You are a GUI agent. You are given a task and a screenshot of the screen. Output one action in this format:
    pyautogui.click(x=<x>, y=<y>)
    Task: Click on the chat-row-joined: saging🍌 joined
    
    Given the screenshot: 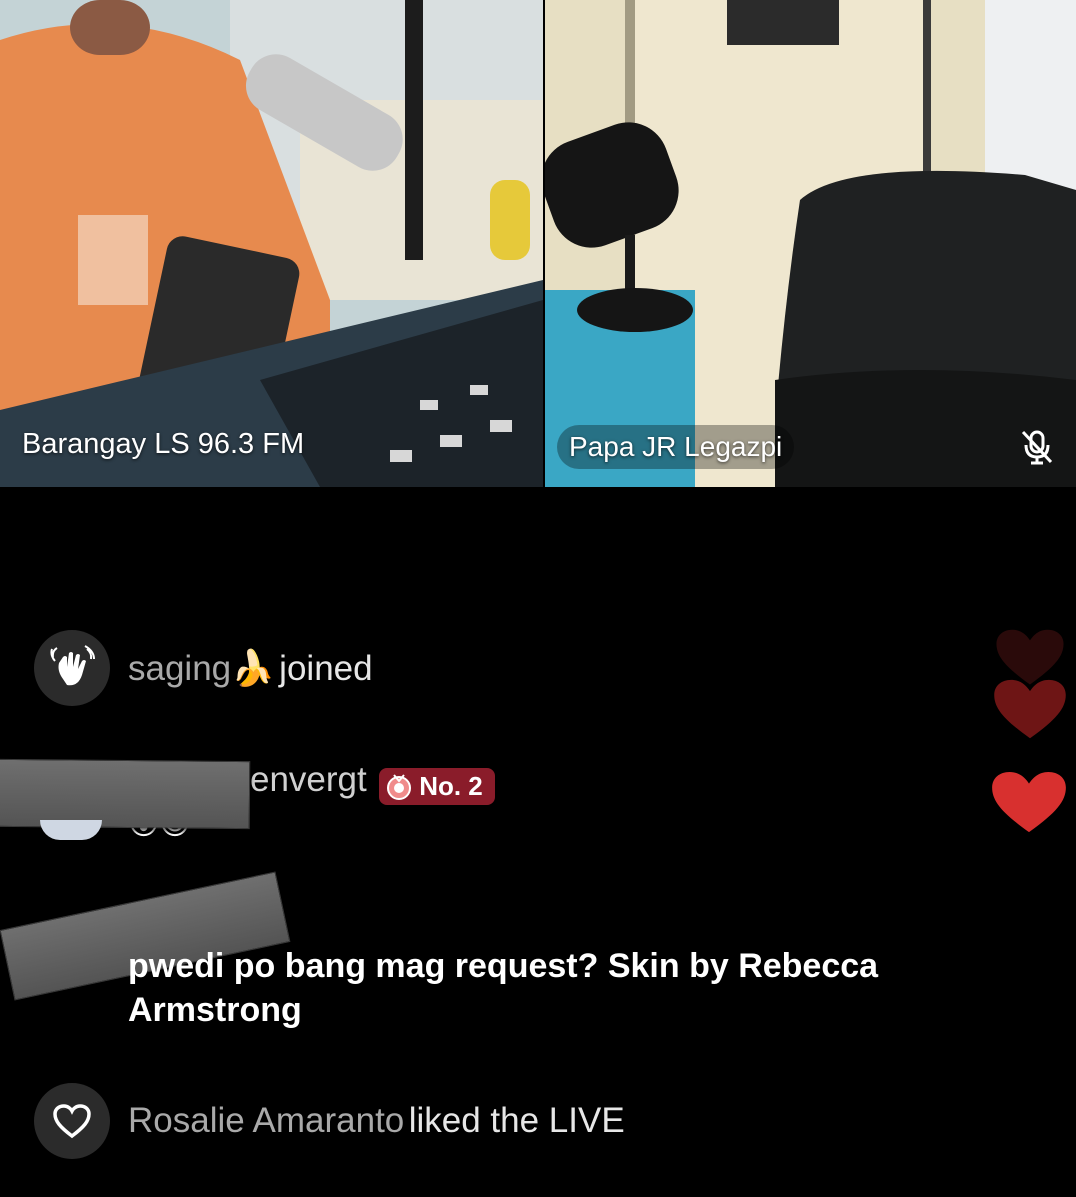 What is the action you would take?
    pyautogui.click(x=203, y=668)
    